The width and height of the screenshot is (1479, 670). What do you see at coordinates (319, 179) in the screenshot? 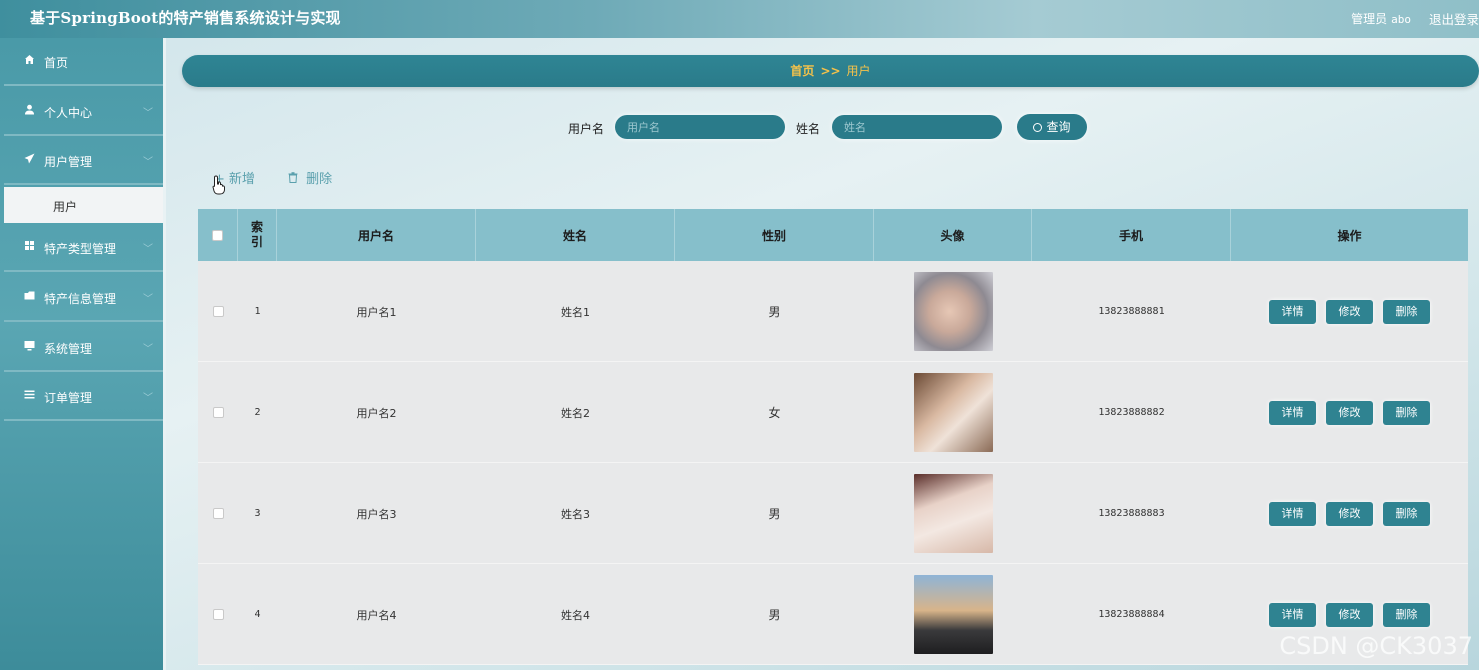
I see `delete-button-label: 删除` at bounding box center [319, 179].